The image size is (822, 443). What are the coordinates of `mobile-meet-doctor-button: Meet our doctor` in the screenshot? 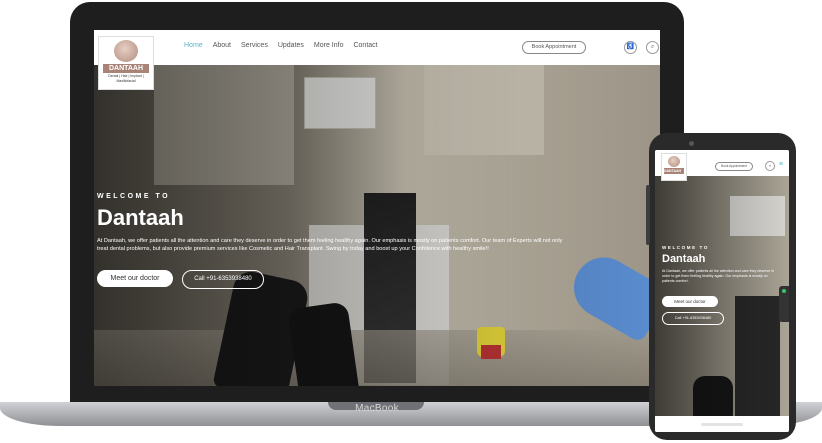 It's located at (690, 301).